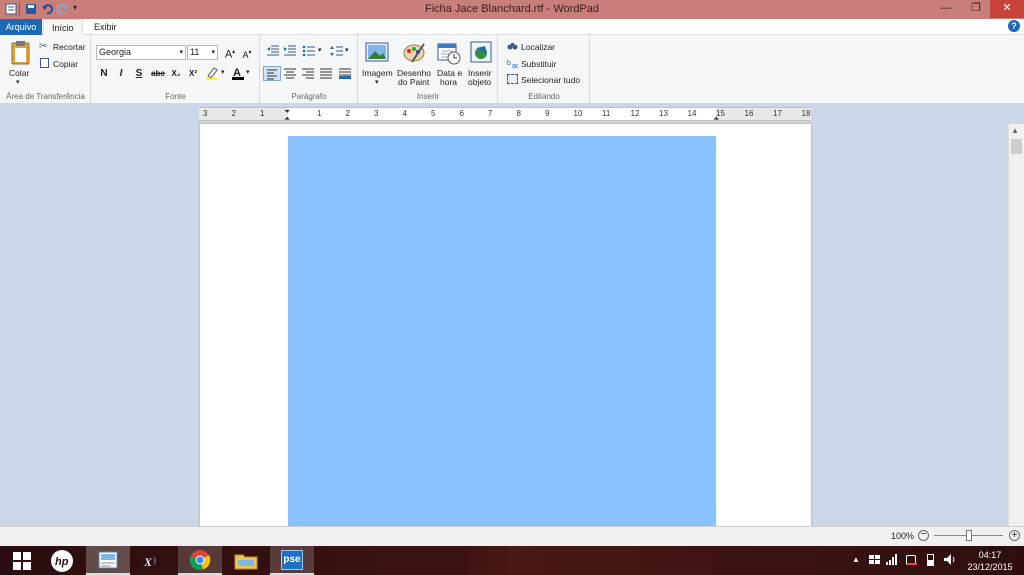 The height and width of the screenshot is (575, 1024). Describe the element at coordinates (31, 9) in the screenshot. I see `save-icon` at that location.